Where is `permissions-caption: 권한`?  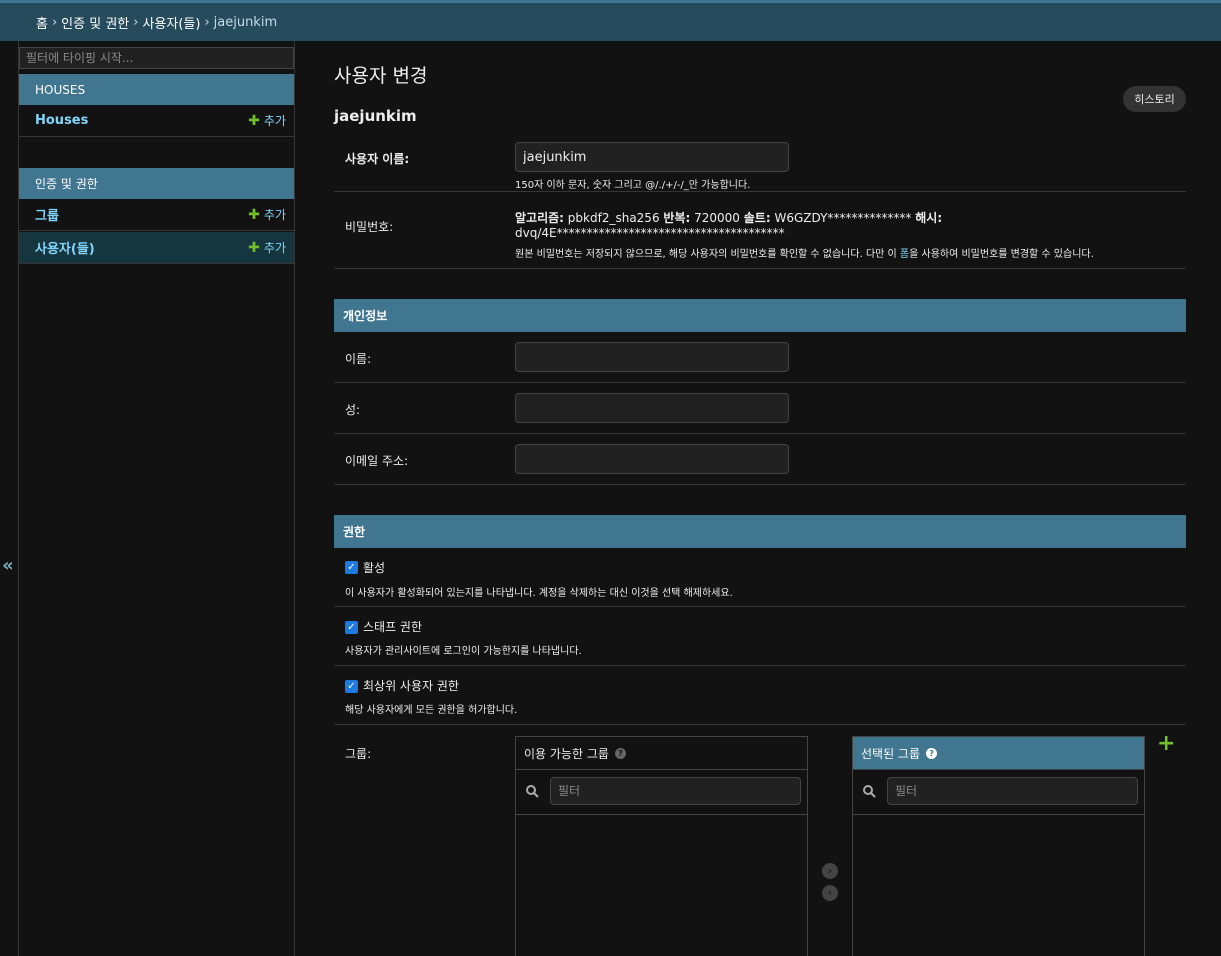
permissions-caption: 권한 is located at coordinates (760, 531).